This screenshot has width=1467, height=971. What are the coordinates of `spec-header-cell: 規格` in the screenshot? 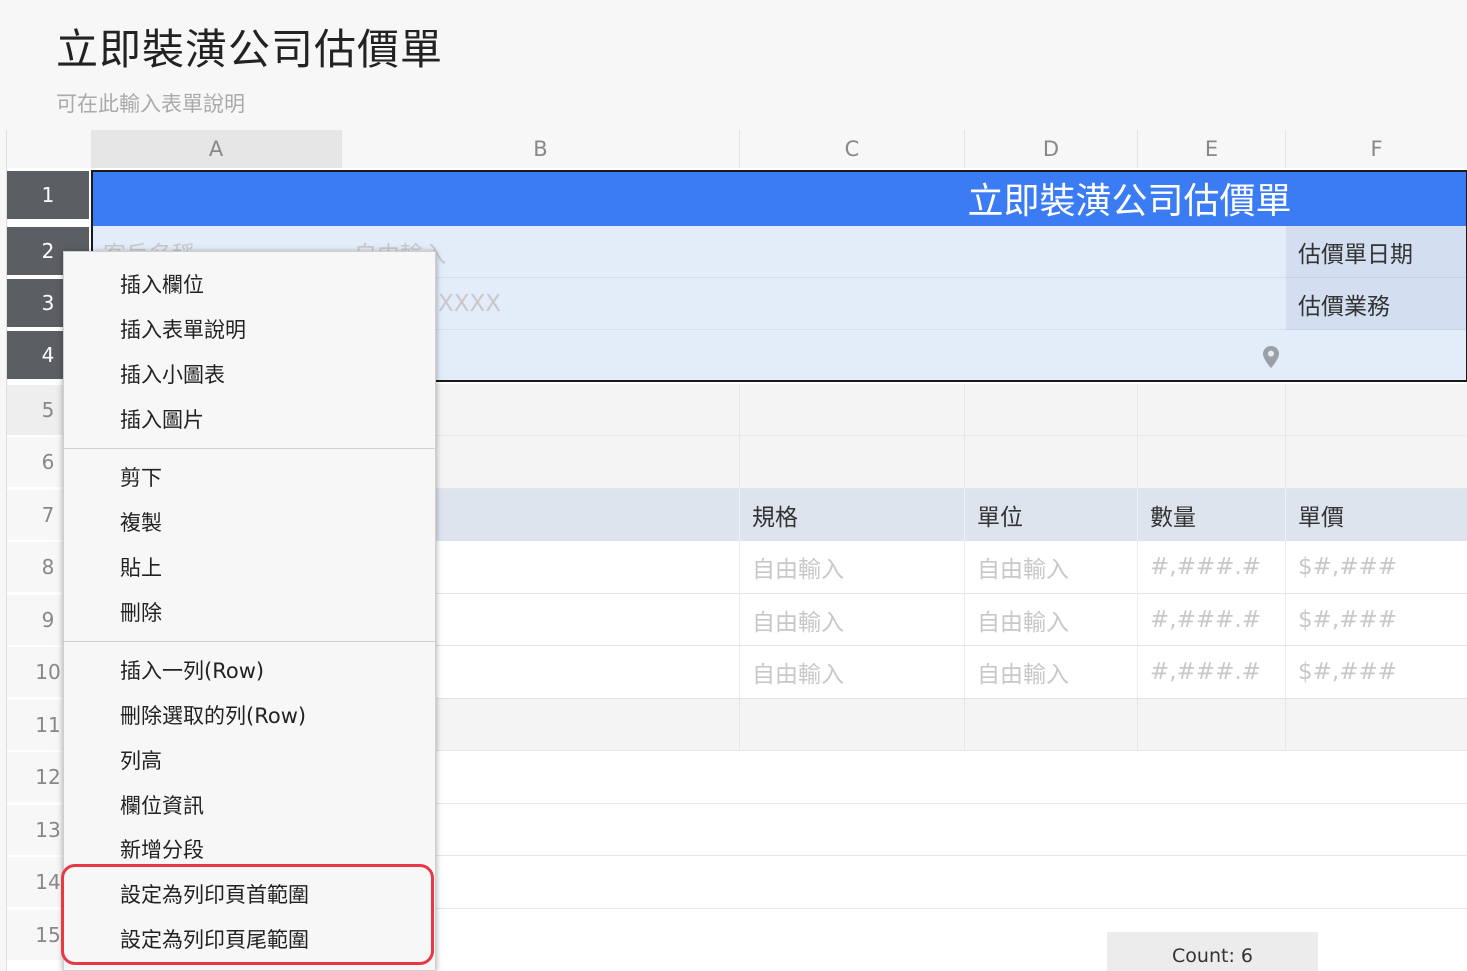 It's located at (852, 515).